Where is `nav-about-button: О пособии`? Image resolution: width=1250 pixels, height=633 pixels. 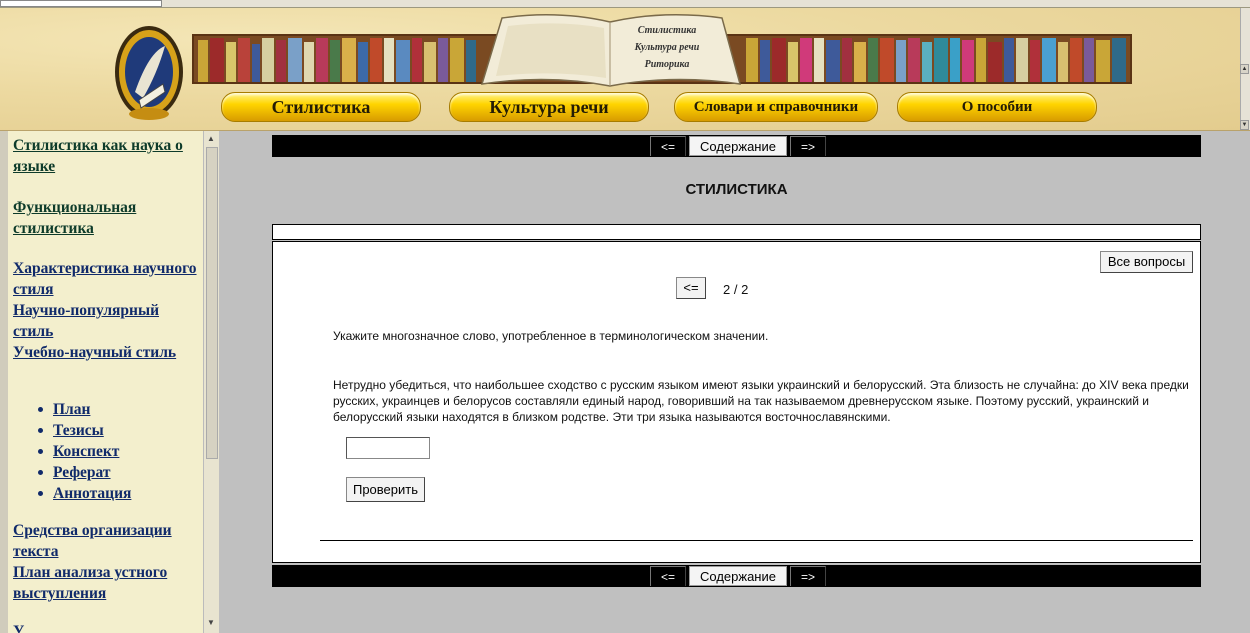
nav-about-button: О пособии is located at coordinates (997, 107).